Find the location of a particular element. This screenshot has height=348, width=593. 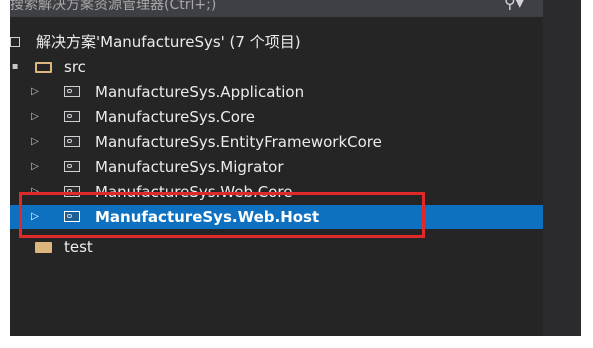

tree-item-project: ▷ ManufactureSys.EntityFrameworkCore is located at coordinates (276, 142).